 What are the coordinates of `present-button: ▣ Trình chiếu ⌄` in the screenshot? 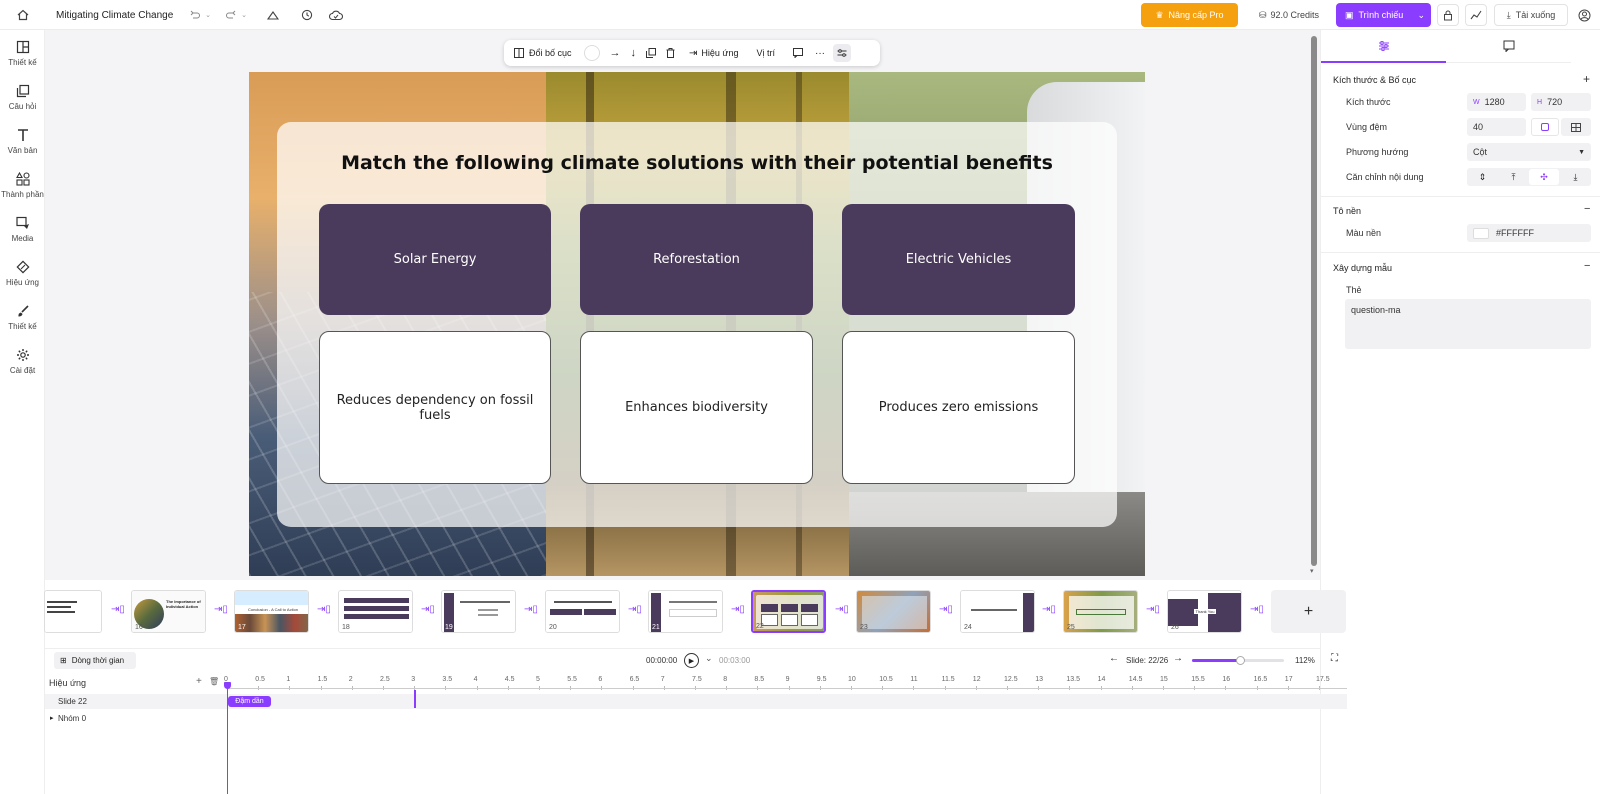 It's located at (1383, 15).